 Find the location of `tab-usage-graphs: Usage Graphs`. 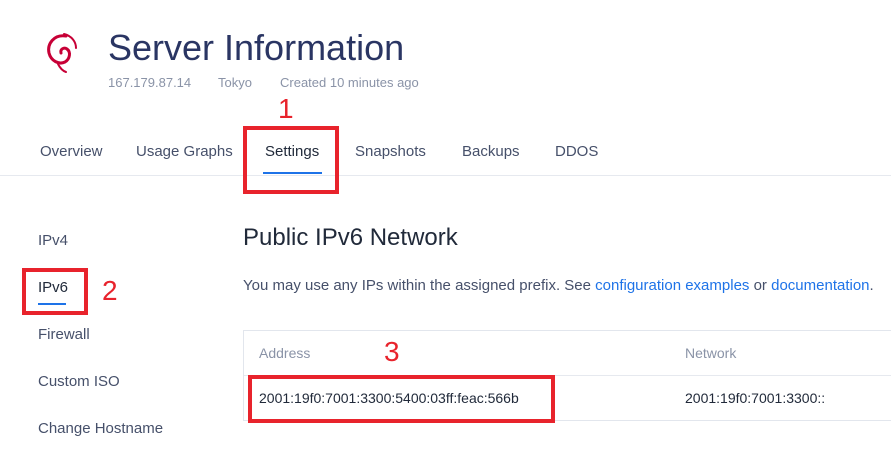

tab-usage-graphs: Usage Graphs is located at coordinates (184, 151).